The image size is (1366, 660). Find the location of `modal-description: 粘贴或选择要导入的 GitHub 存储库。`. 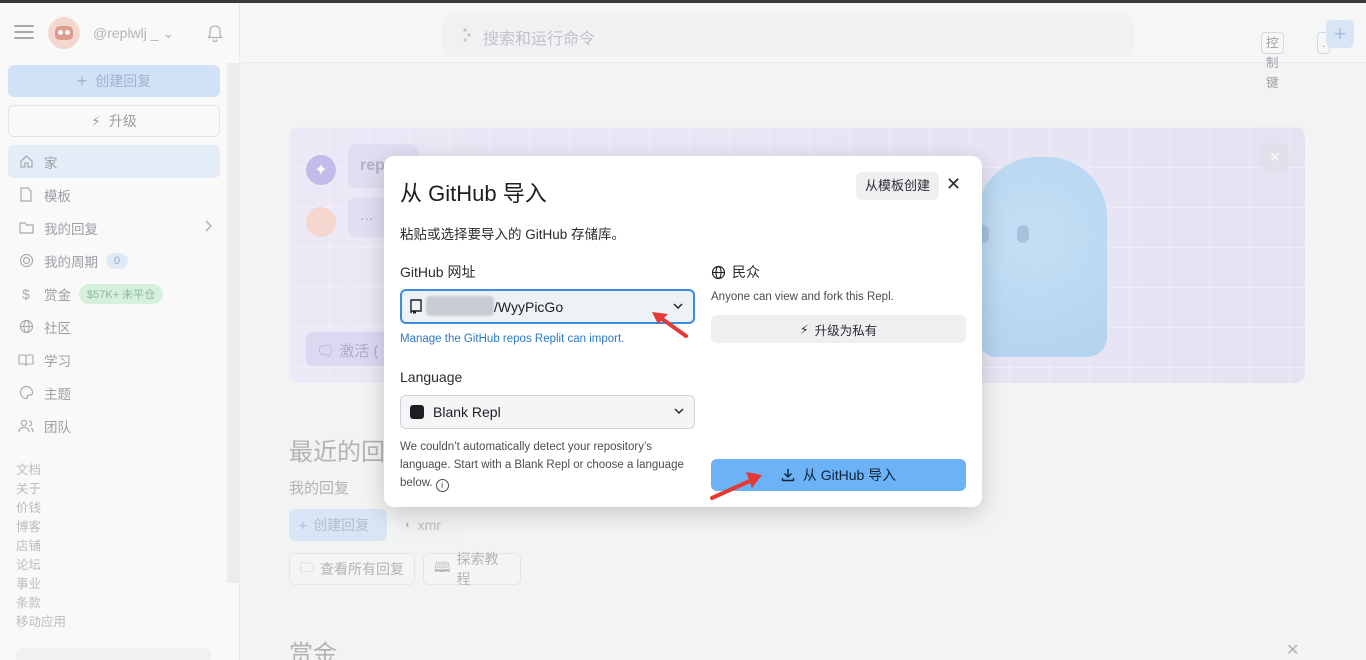

modal-description: 粘贴或选择要导入的 GitHub 存储库。 is located at coordinates (513, 234).